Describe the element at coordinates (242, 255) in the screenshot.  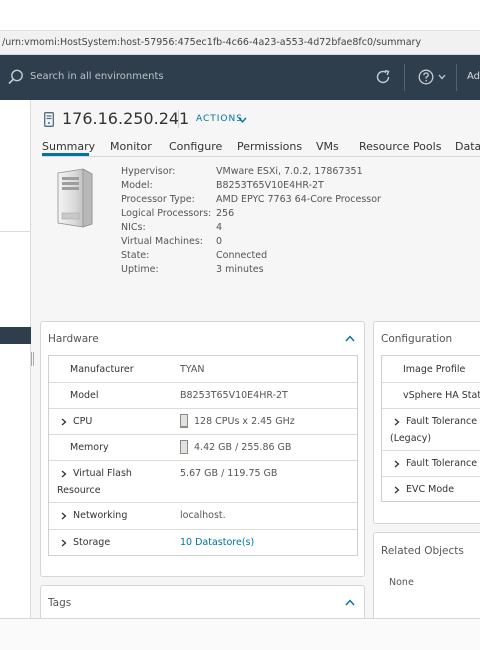
I see `state-value: Connected` at that location.